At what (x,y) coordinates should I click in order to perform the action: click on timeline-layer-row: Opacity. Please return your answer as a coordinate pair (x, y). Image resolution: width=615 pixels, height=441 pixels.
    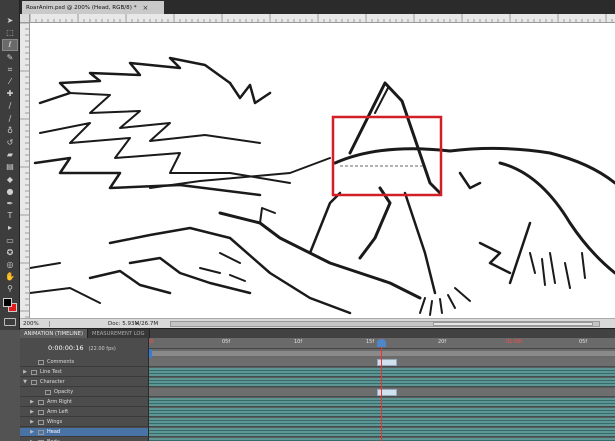
    Looking at the image, I should click on (84, 392).